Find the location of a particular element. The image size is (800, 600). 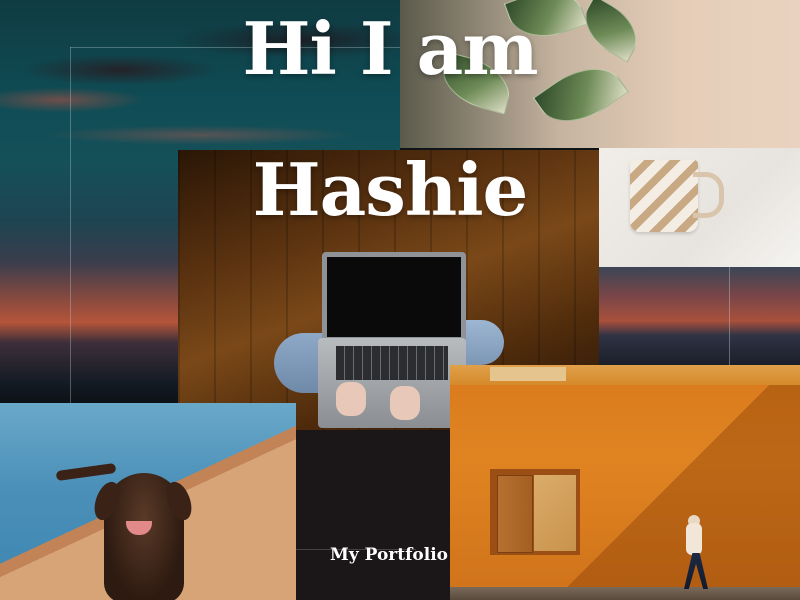

dog-by-pool-photo is located at coordinates (148, 501).